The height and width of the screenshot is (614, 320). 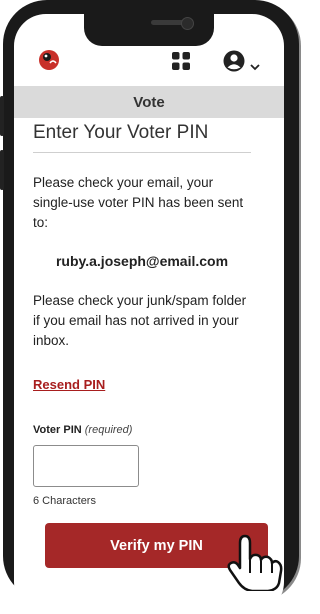 What do you see at coordinates (108, 430) in the screenshot?
I see `pin-required-note: (required)` at bounding box center [108, 430].